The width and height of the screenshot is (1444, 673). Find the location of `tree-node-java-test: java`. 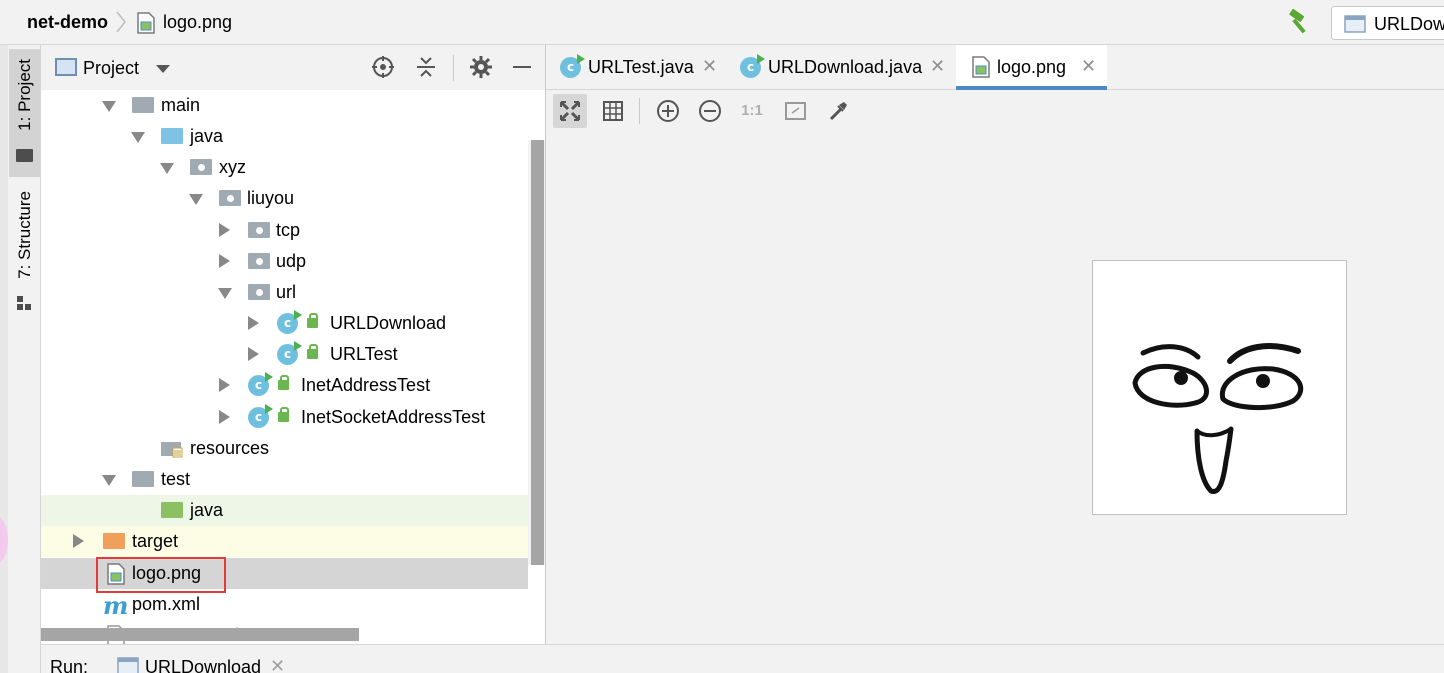

tree-node-java-test: java is located at coordinates (284, 510).